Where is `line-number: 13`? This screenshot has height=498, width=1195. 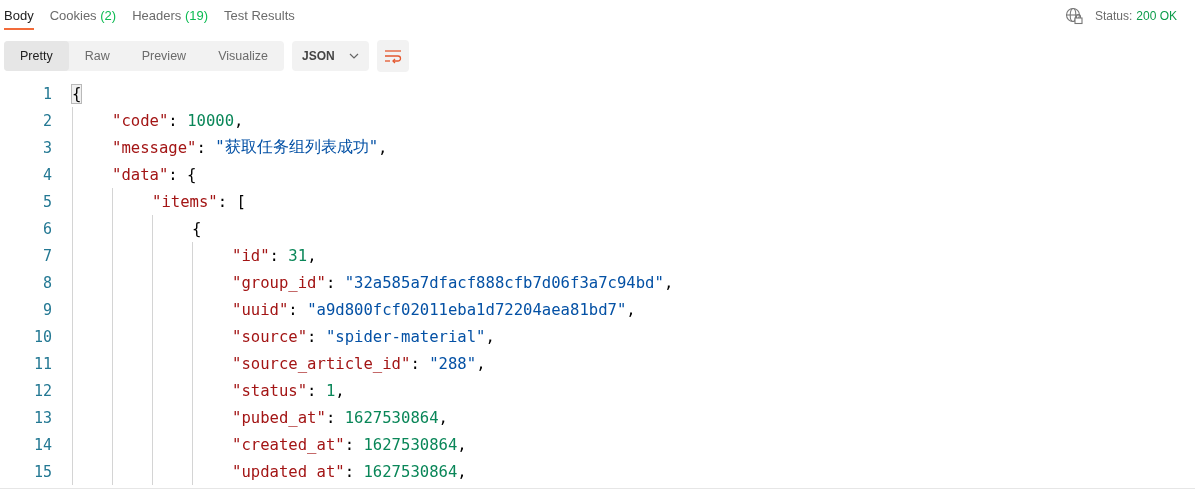
line-number: 13 is located at coordinates (42, 417).